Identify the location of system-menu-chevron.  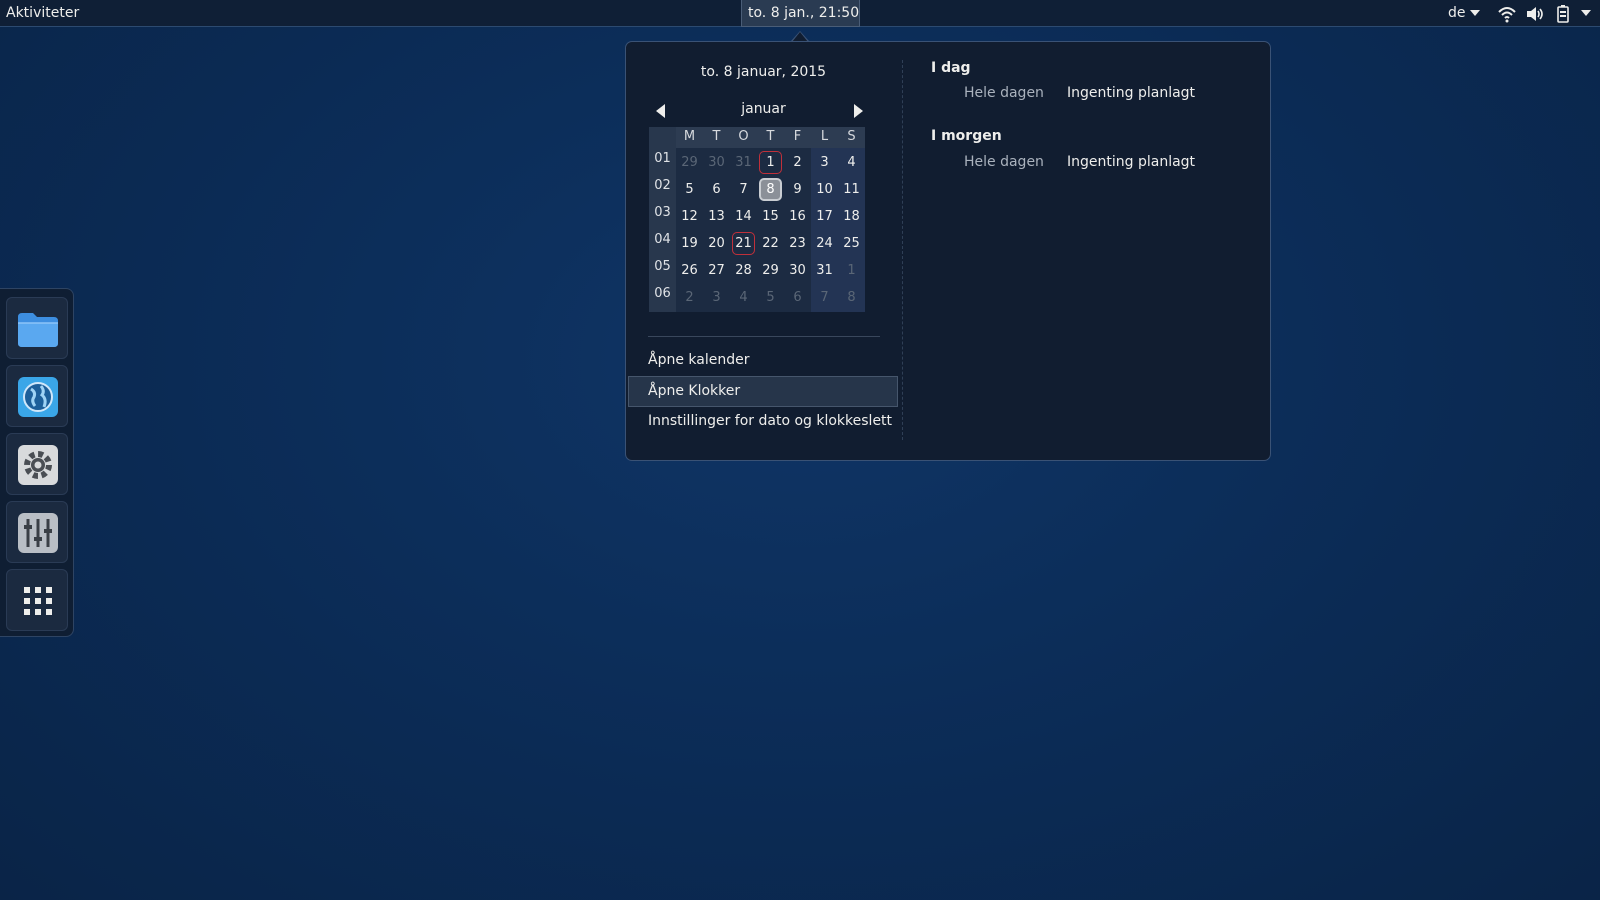
(1584, 13).